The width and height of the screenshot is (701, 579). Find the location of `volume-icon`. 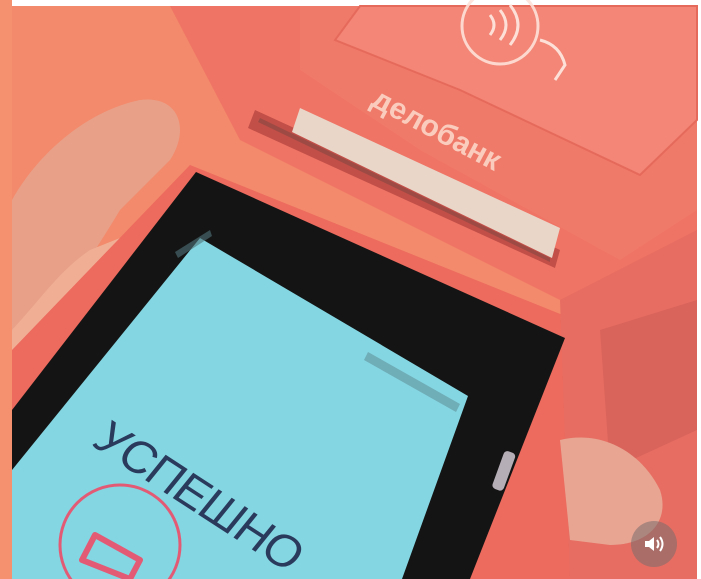

volume-icon is located at coordinates (654, 544).